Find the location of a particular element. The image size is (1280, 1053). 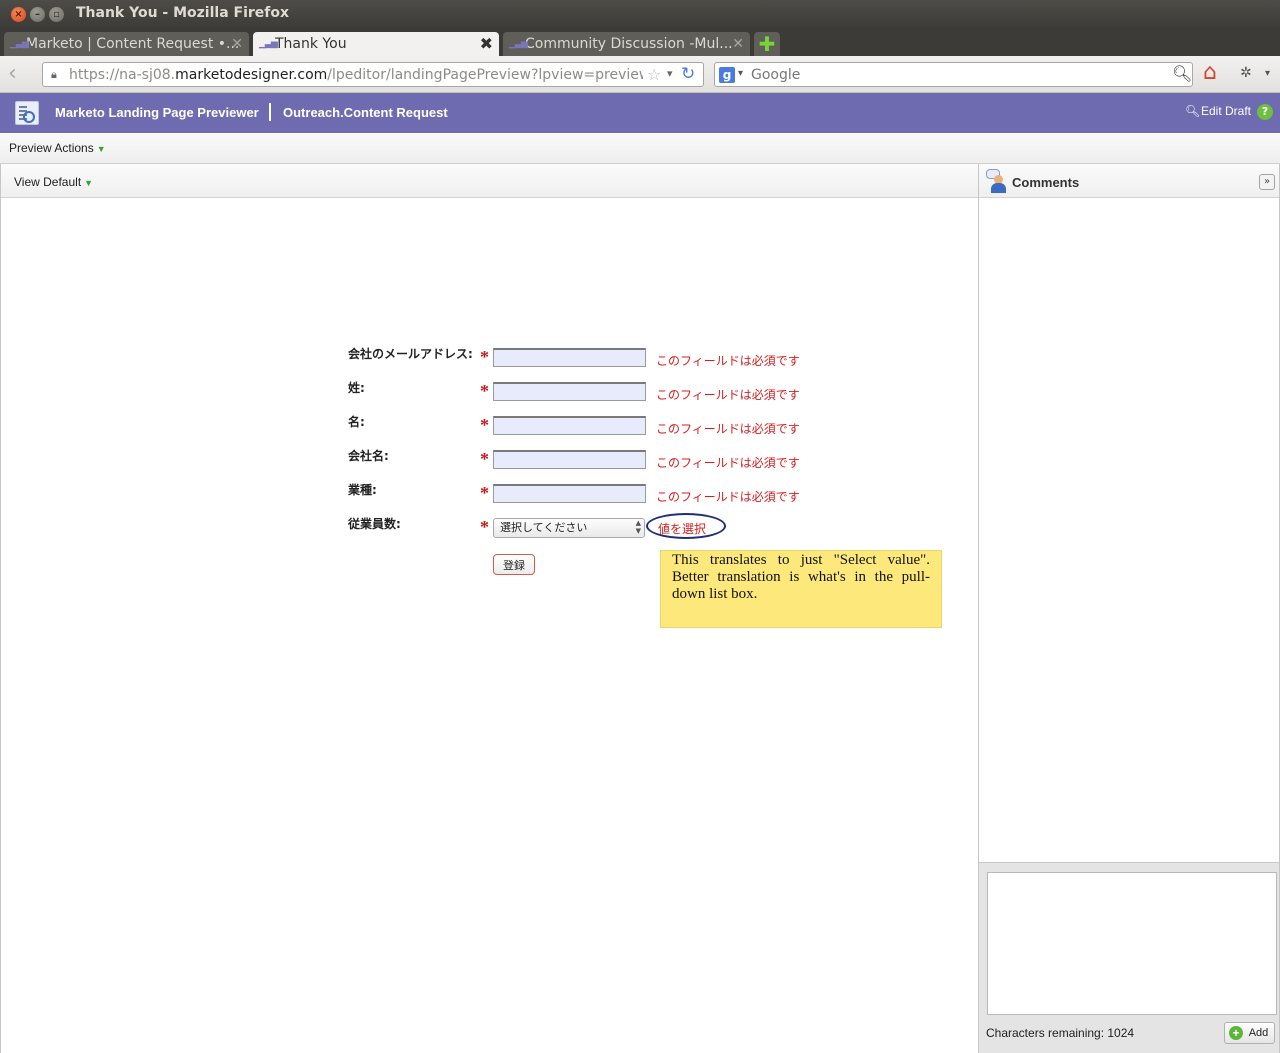

window-maximize-icon: ▫ is located at coordinates (56, 14).